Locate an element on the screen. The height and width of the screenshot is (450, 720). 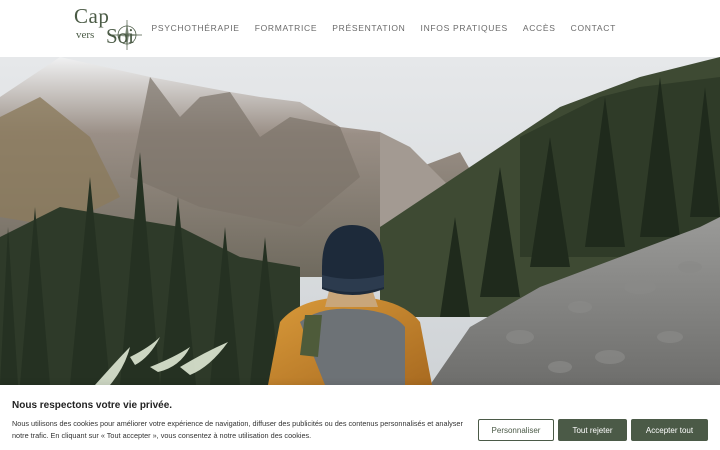
site-logo: Cap vers Soi is located at coordinates (108, 29).